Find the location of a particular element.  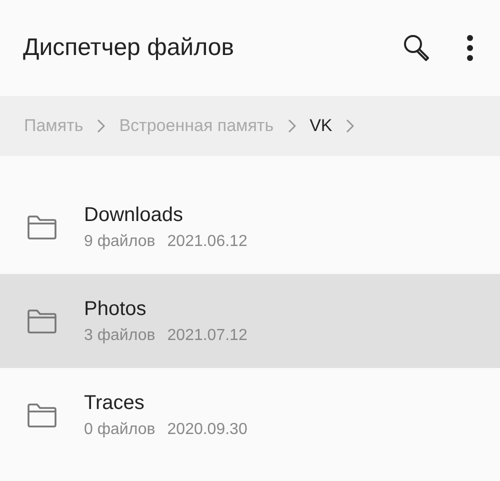

app-title: Диспетчер файлов is located at coordinates (129, 48).